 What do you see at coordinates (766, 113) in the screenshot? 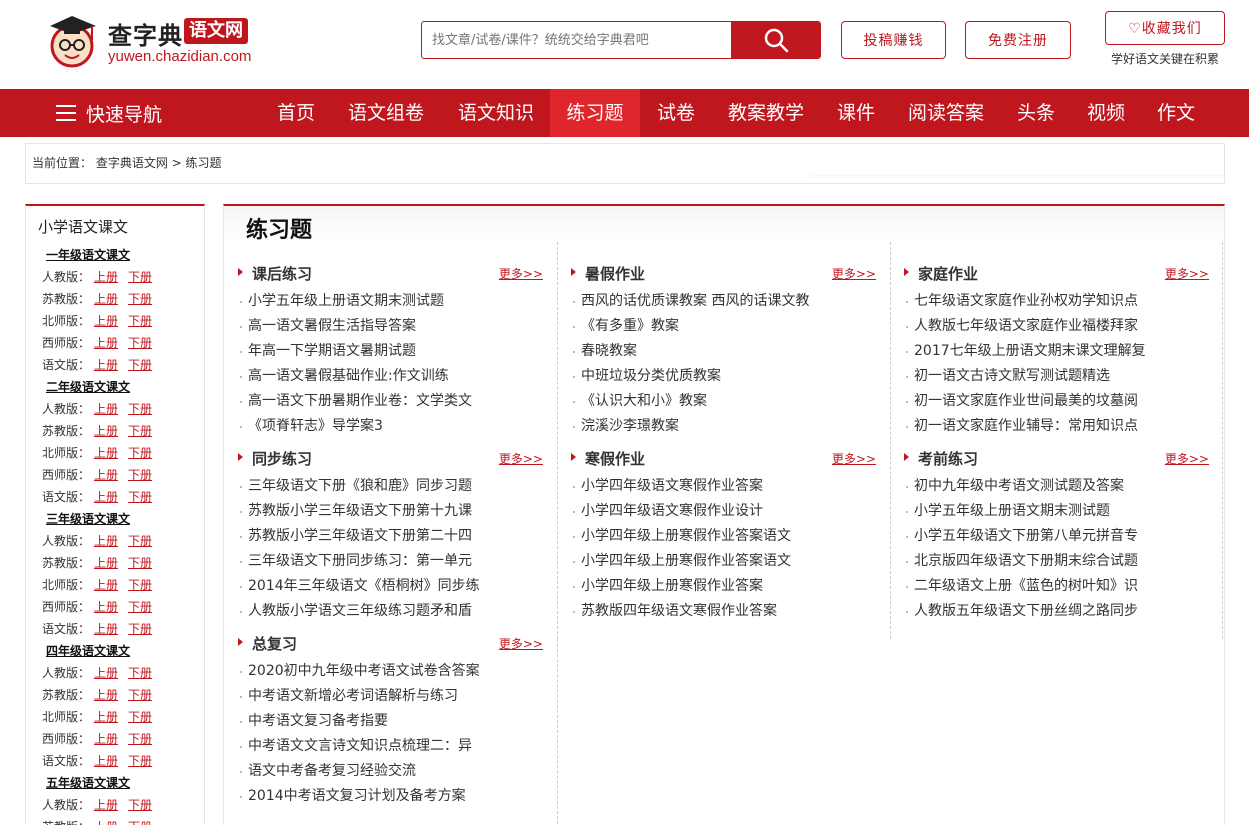
I see `nav-item-teaching: 教案教学` at bounding box center [766, 113].